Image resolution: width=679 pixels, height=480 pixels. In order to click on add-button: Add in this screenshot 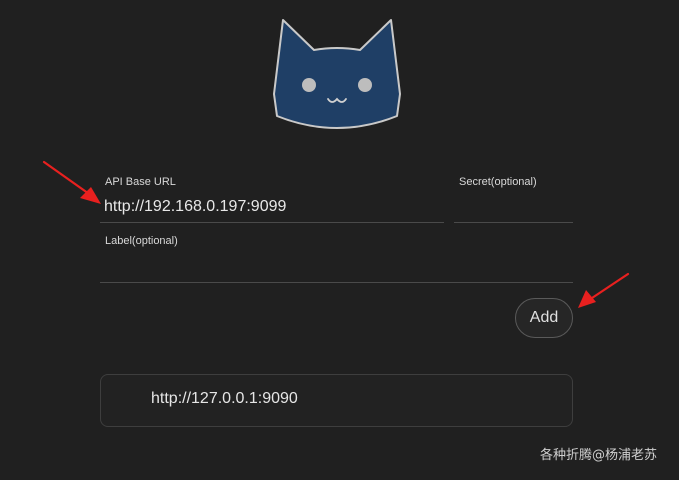, I will do `click(544, 318)`.